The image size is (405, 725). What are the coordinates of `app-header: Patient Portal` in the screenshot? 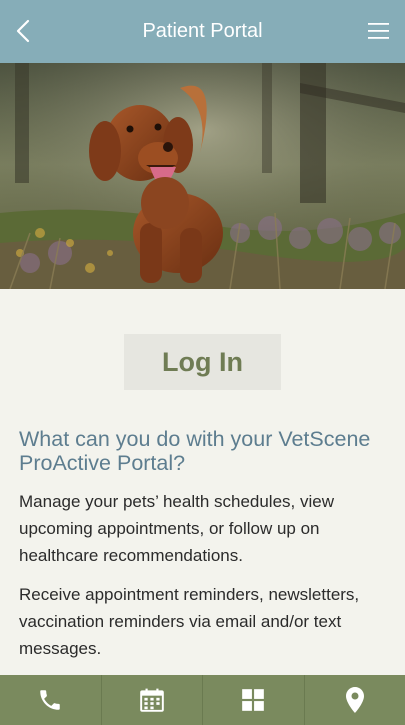 It's located at (202, 31).